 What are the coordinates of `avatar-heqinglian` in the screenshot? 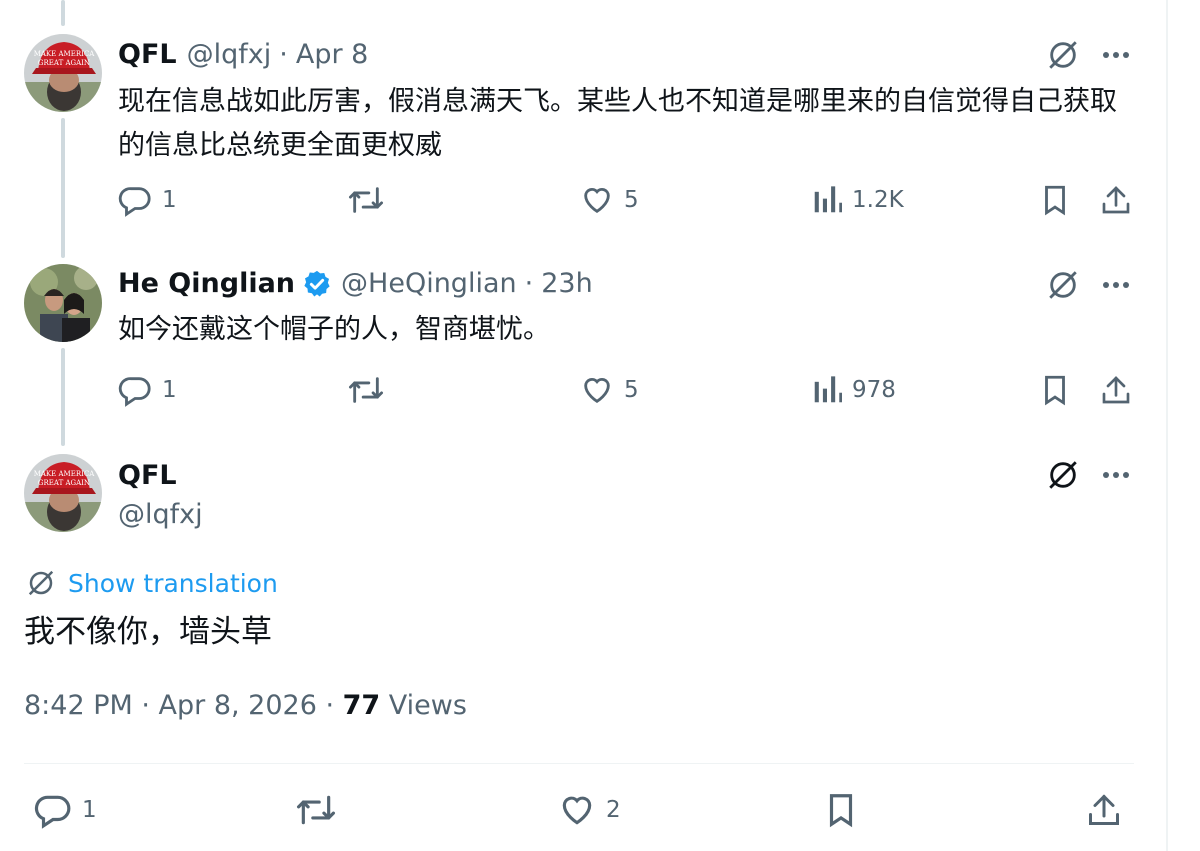 It's located at (63, 303).